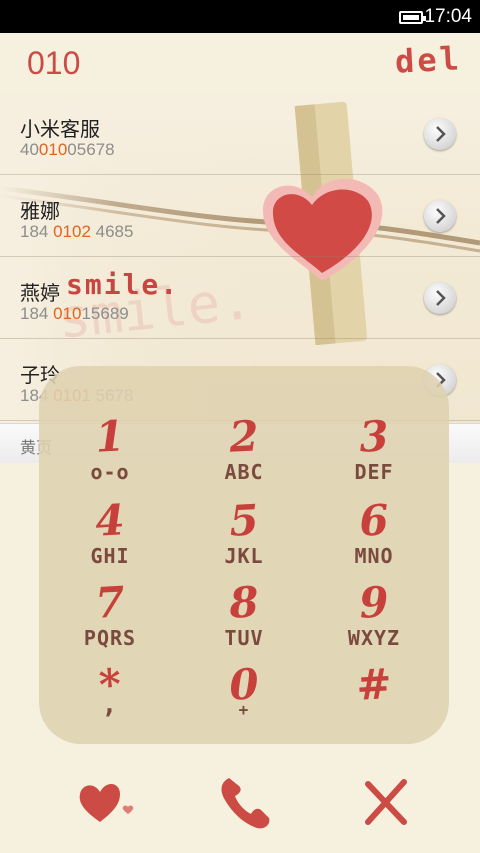 This screenshot has width=480, height=853. What do you see at coordinates (67, 149) in the screenshot?
I see `contact-number: 4001005678` at bounding box center [67, 149].